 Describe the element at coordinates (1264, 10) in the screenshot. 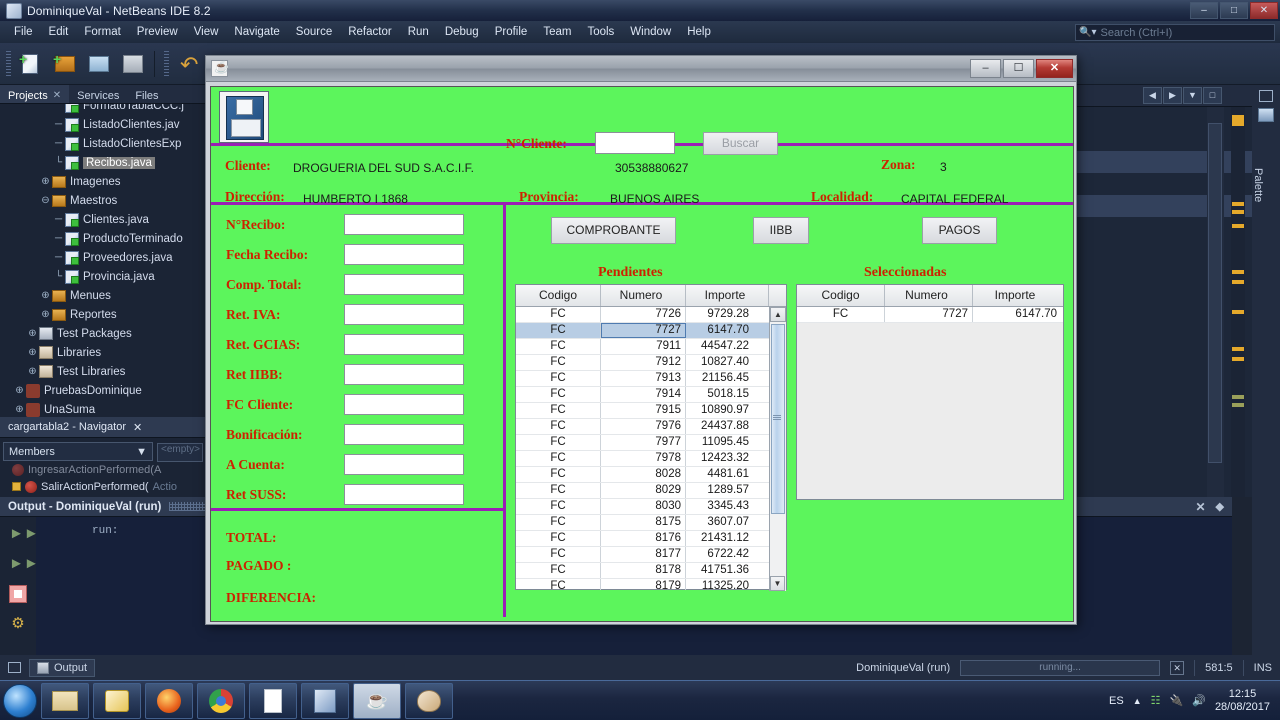

I see `ide-close-button: ✕` at that location.